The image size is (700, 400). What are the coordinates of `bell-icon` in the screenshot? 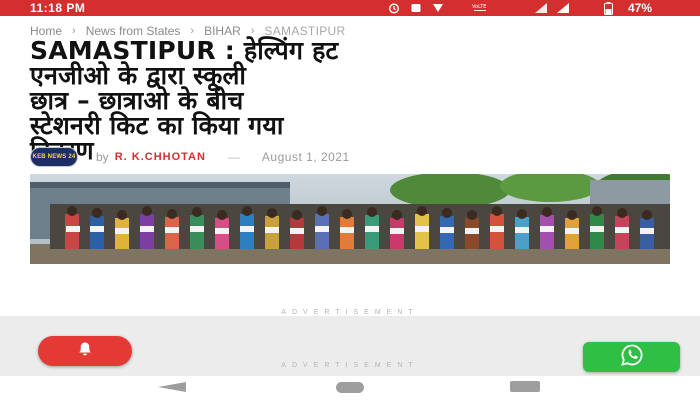 It's located at (85, 351).